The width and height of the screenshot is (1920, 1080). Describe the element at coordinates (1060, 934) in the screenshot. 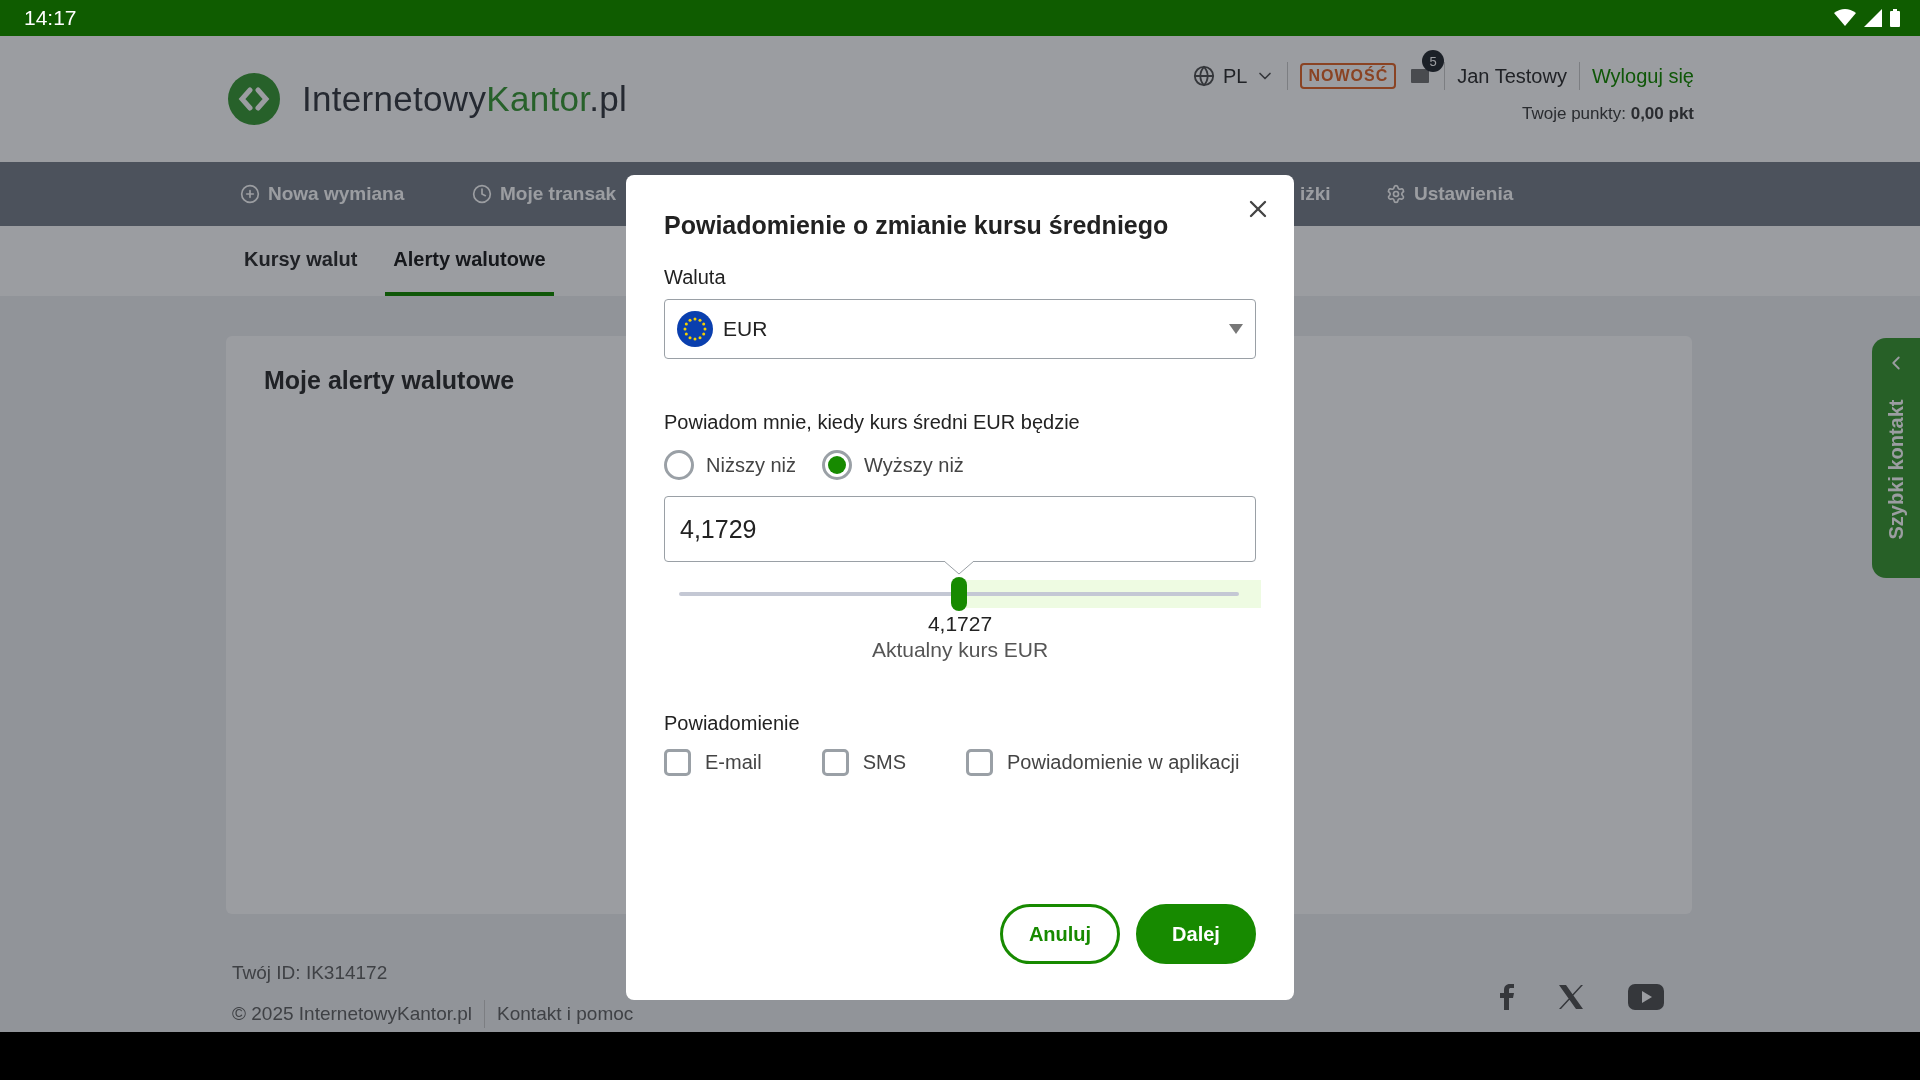

I see `cancel-button: Anuluj` at that location.